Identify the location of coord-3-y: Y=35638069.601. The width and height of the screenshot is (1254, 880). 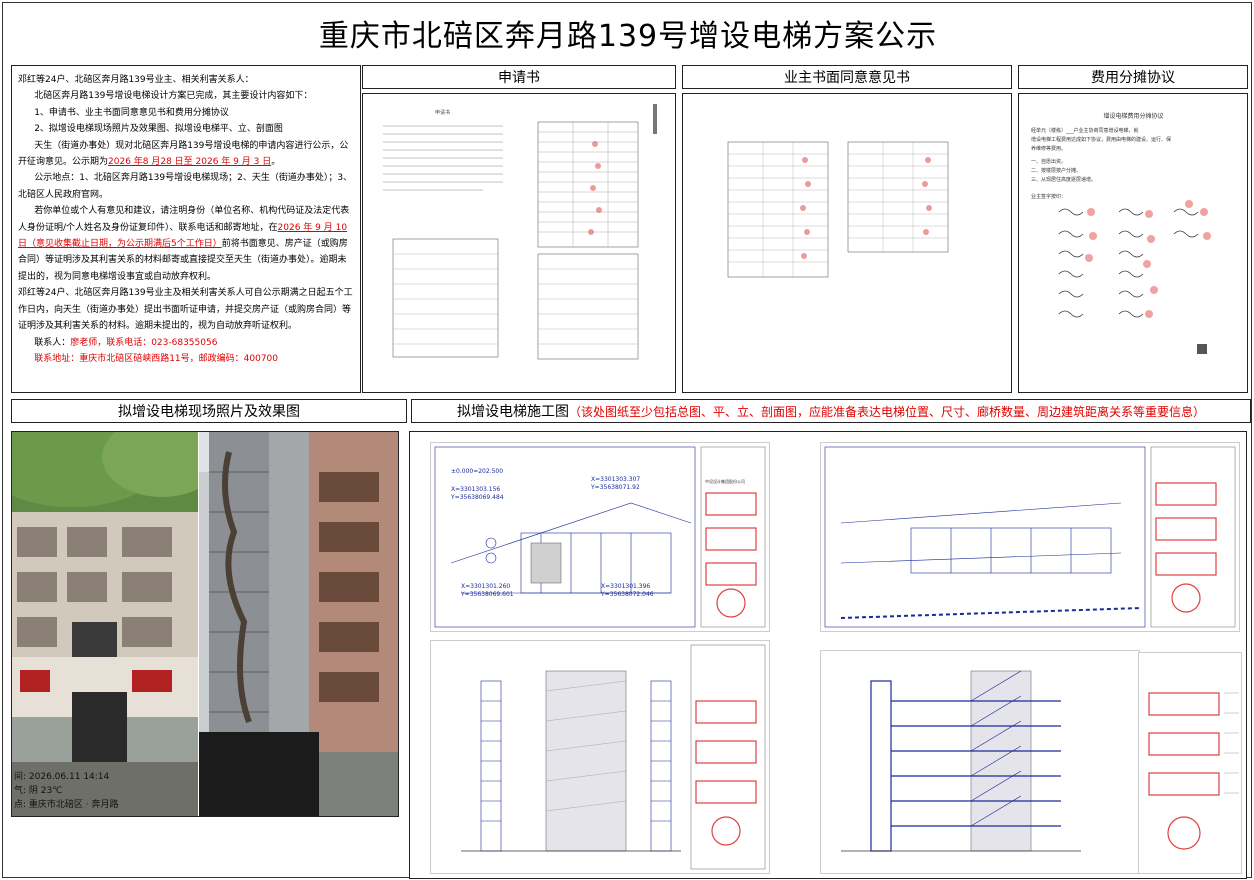
(487, 594).